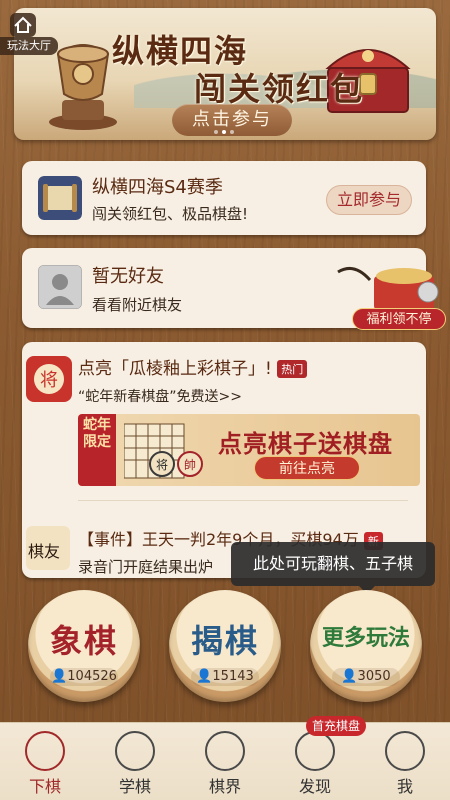 This screenshot has width=450, height=800. I want to click on first-charge-badge: 首充棋盘, so click(336, 726).